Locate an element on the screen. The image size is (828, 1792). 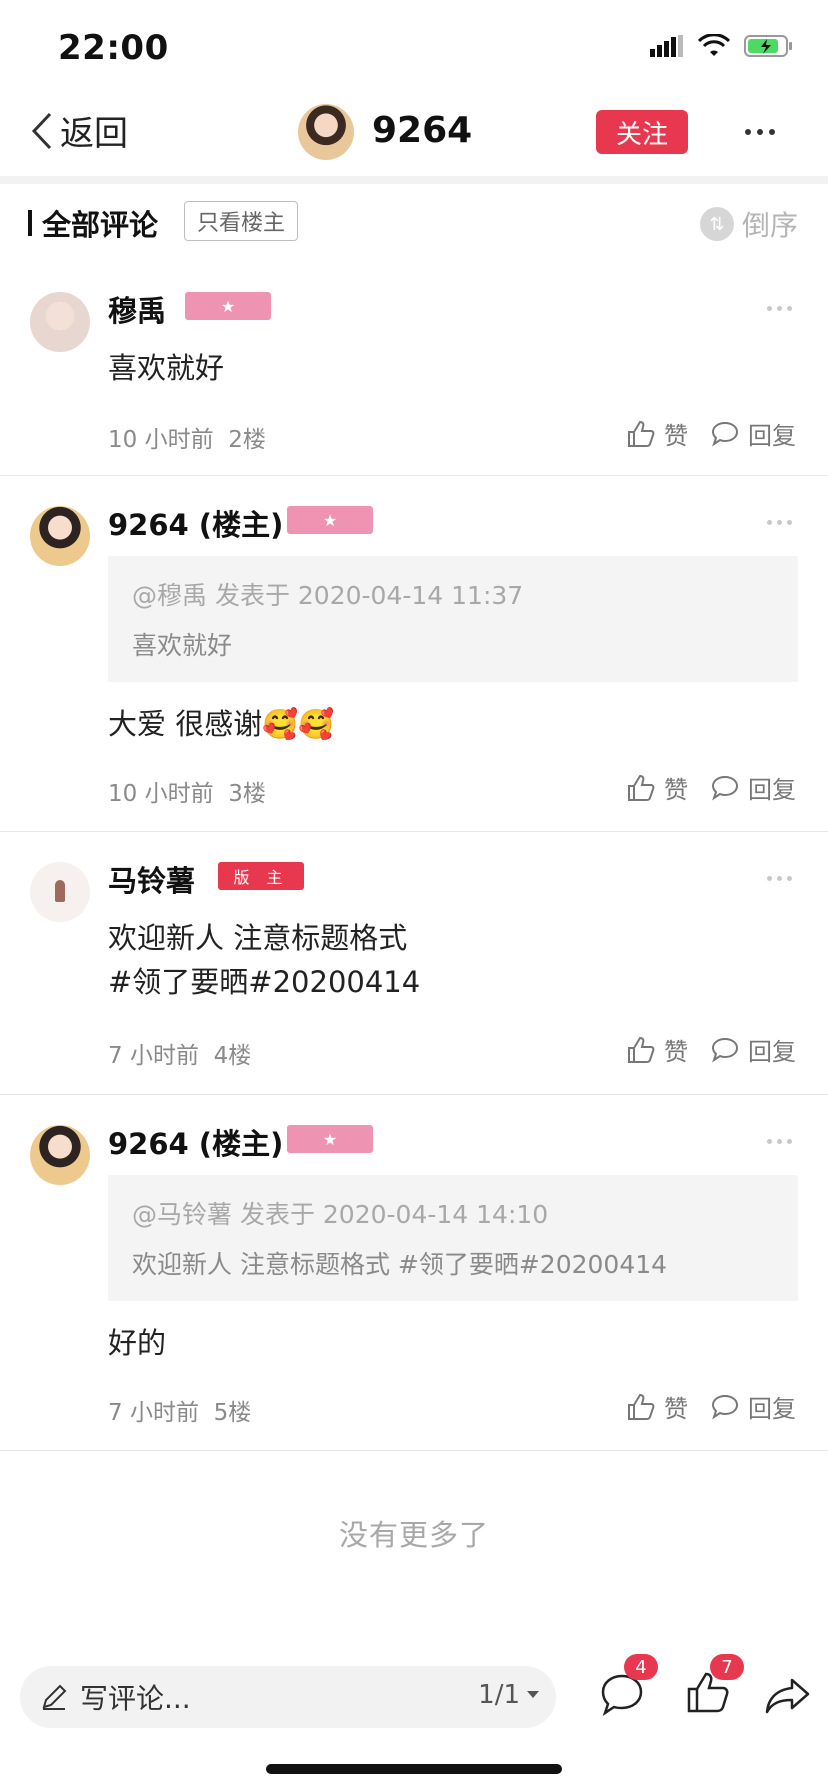
comment-time: 10 小时前 is located at coordinates (161, 440).